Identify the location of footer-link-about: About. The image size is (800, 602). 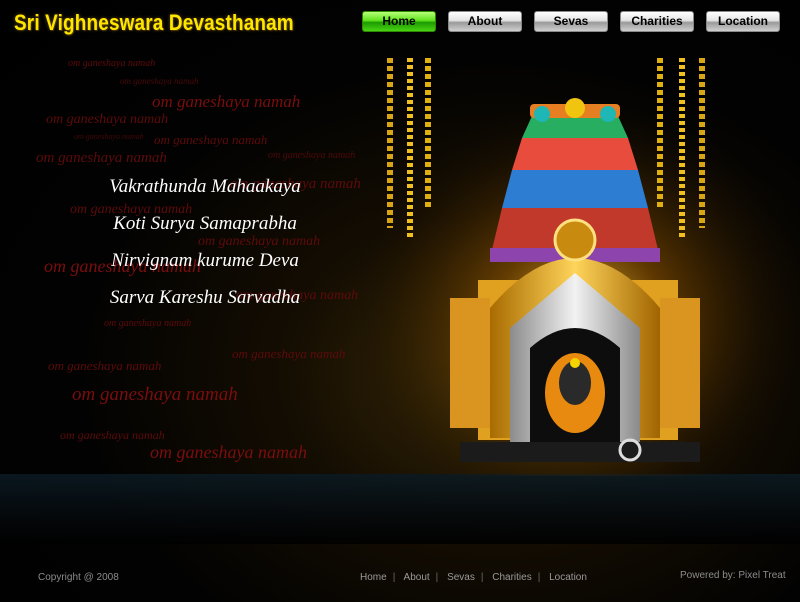
(417, 577).